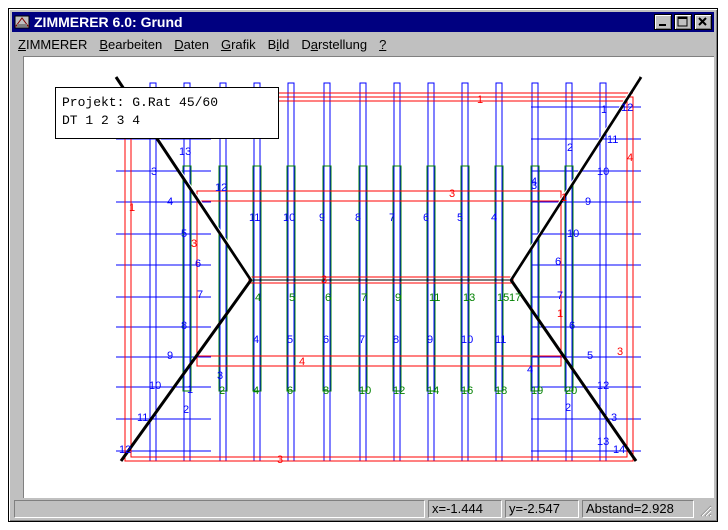 The height and width of the screenshot is (530, 728). What do you see at coordinates (382, 44) in the screenshot?
I see `menu-item-help: ?` at bounding box center [382, 44].